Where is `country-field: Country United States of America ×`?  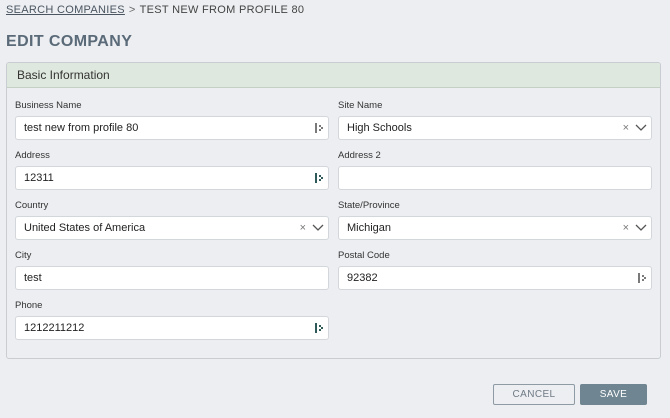
country-field: Country United States of America × is located at coordinates (172, 220).